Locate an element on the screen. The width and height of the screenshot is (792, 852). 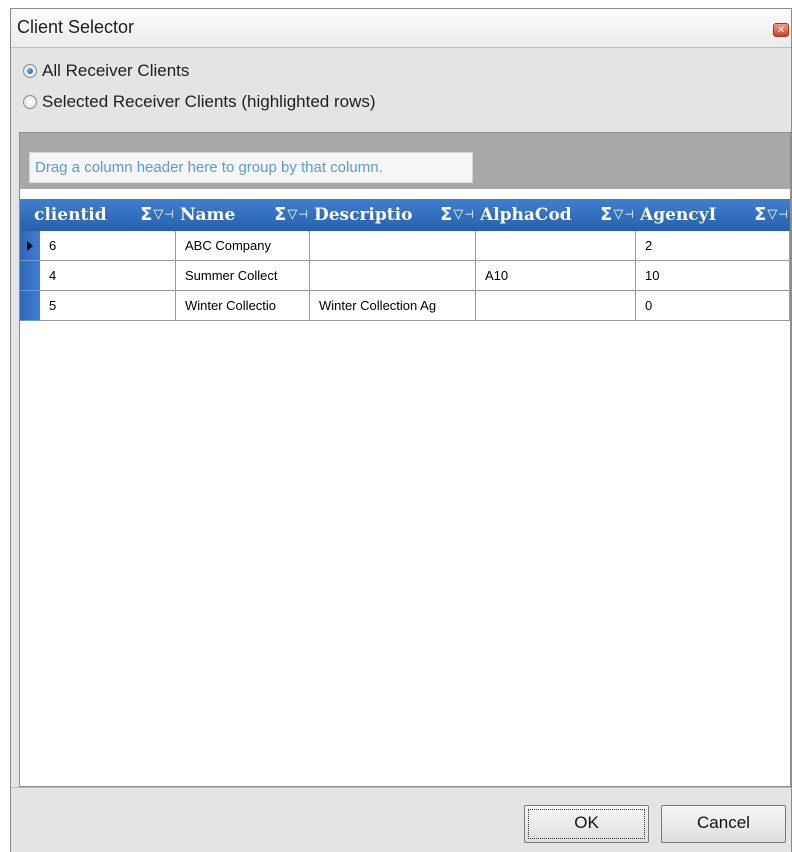
column-header-1: Name Σ ▽ ⊣ is located at coordinates (243, 215).